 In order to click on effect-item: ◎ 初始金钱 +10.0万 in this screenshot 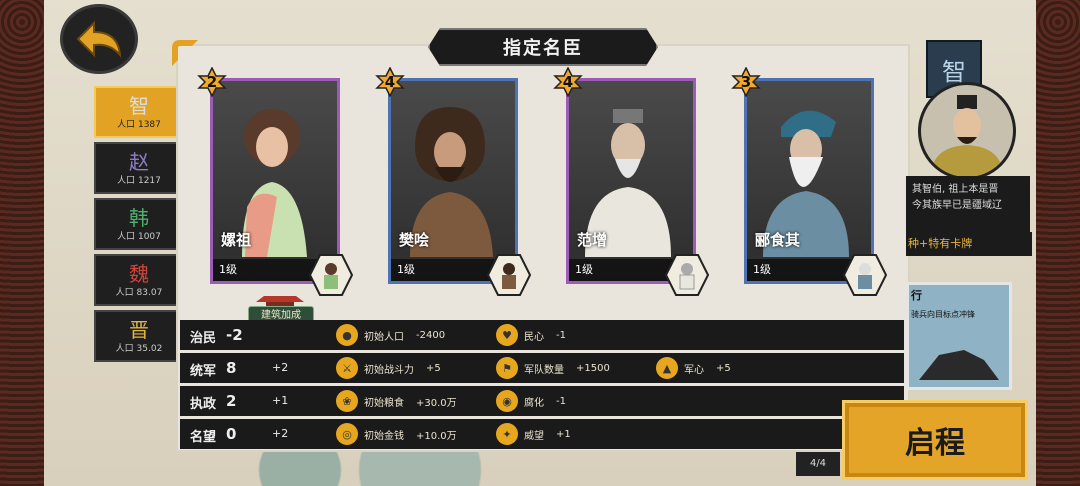, I will do `click(396, 434)`.